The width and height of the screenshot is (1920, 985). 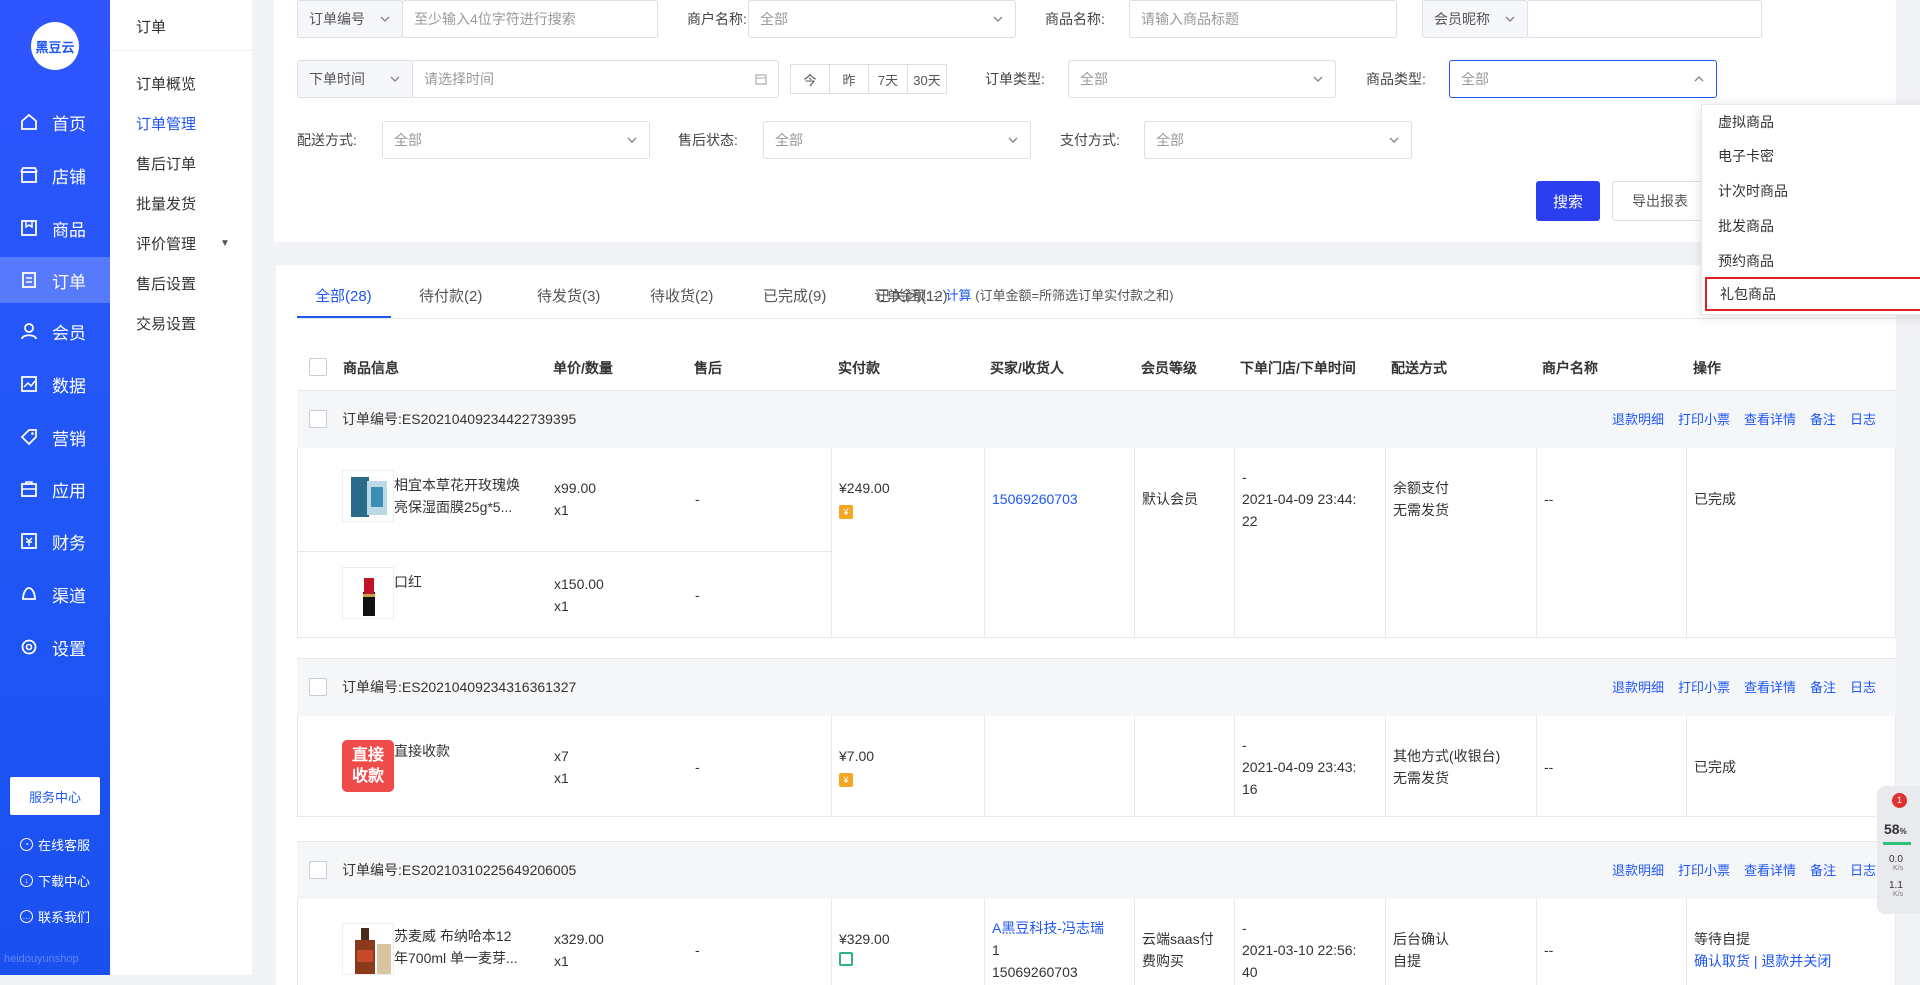 What do you see at coordinates (350, 19) in the screenshot?
I see `order-no-type-select: 订单编号` at bounding box center [350, 19].